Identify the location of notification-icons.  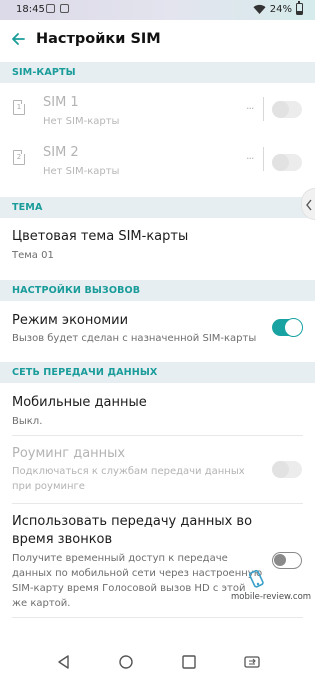
(57, 8).